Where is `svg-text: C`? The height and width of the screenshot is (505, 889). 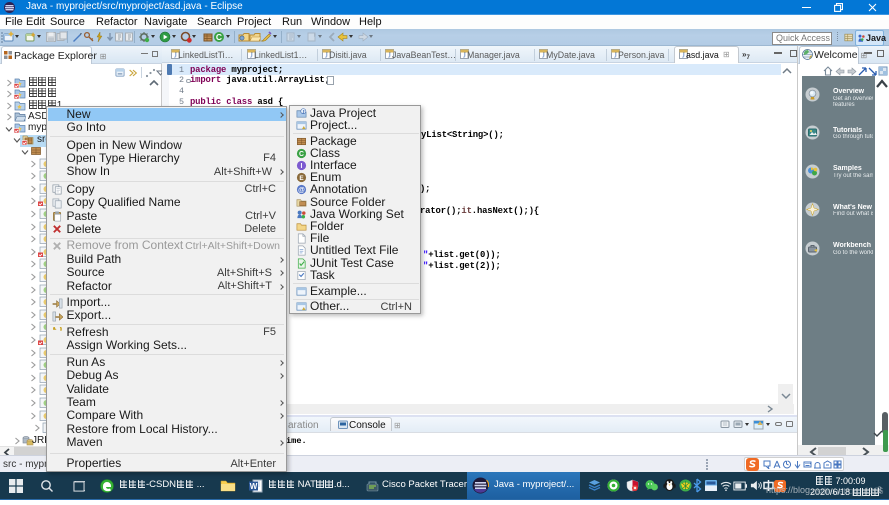
svg-text: C is located at coordinates (301, 154).